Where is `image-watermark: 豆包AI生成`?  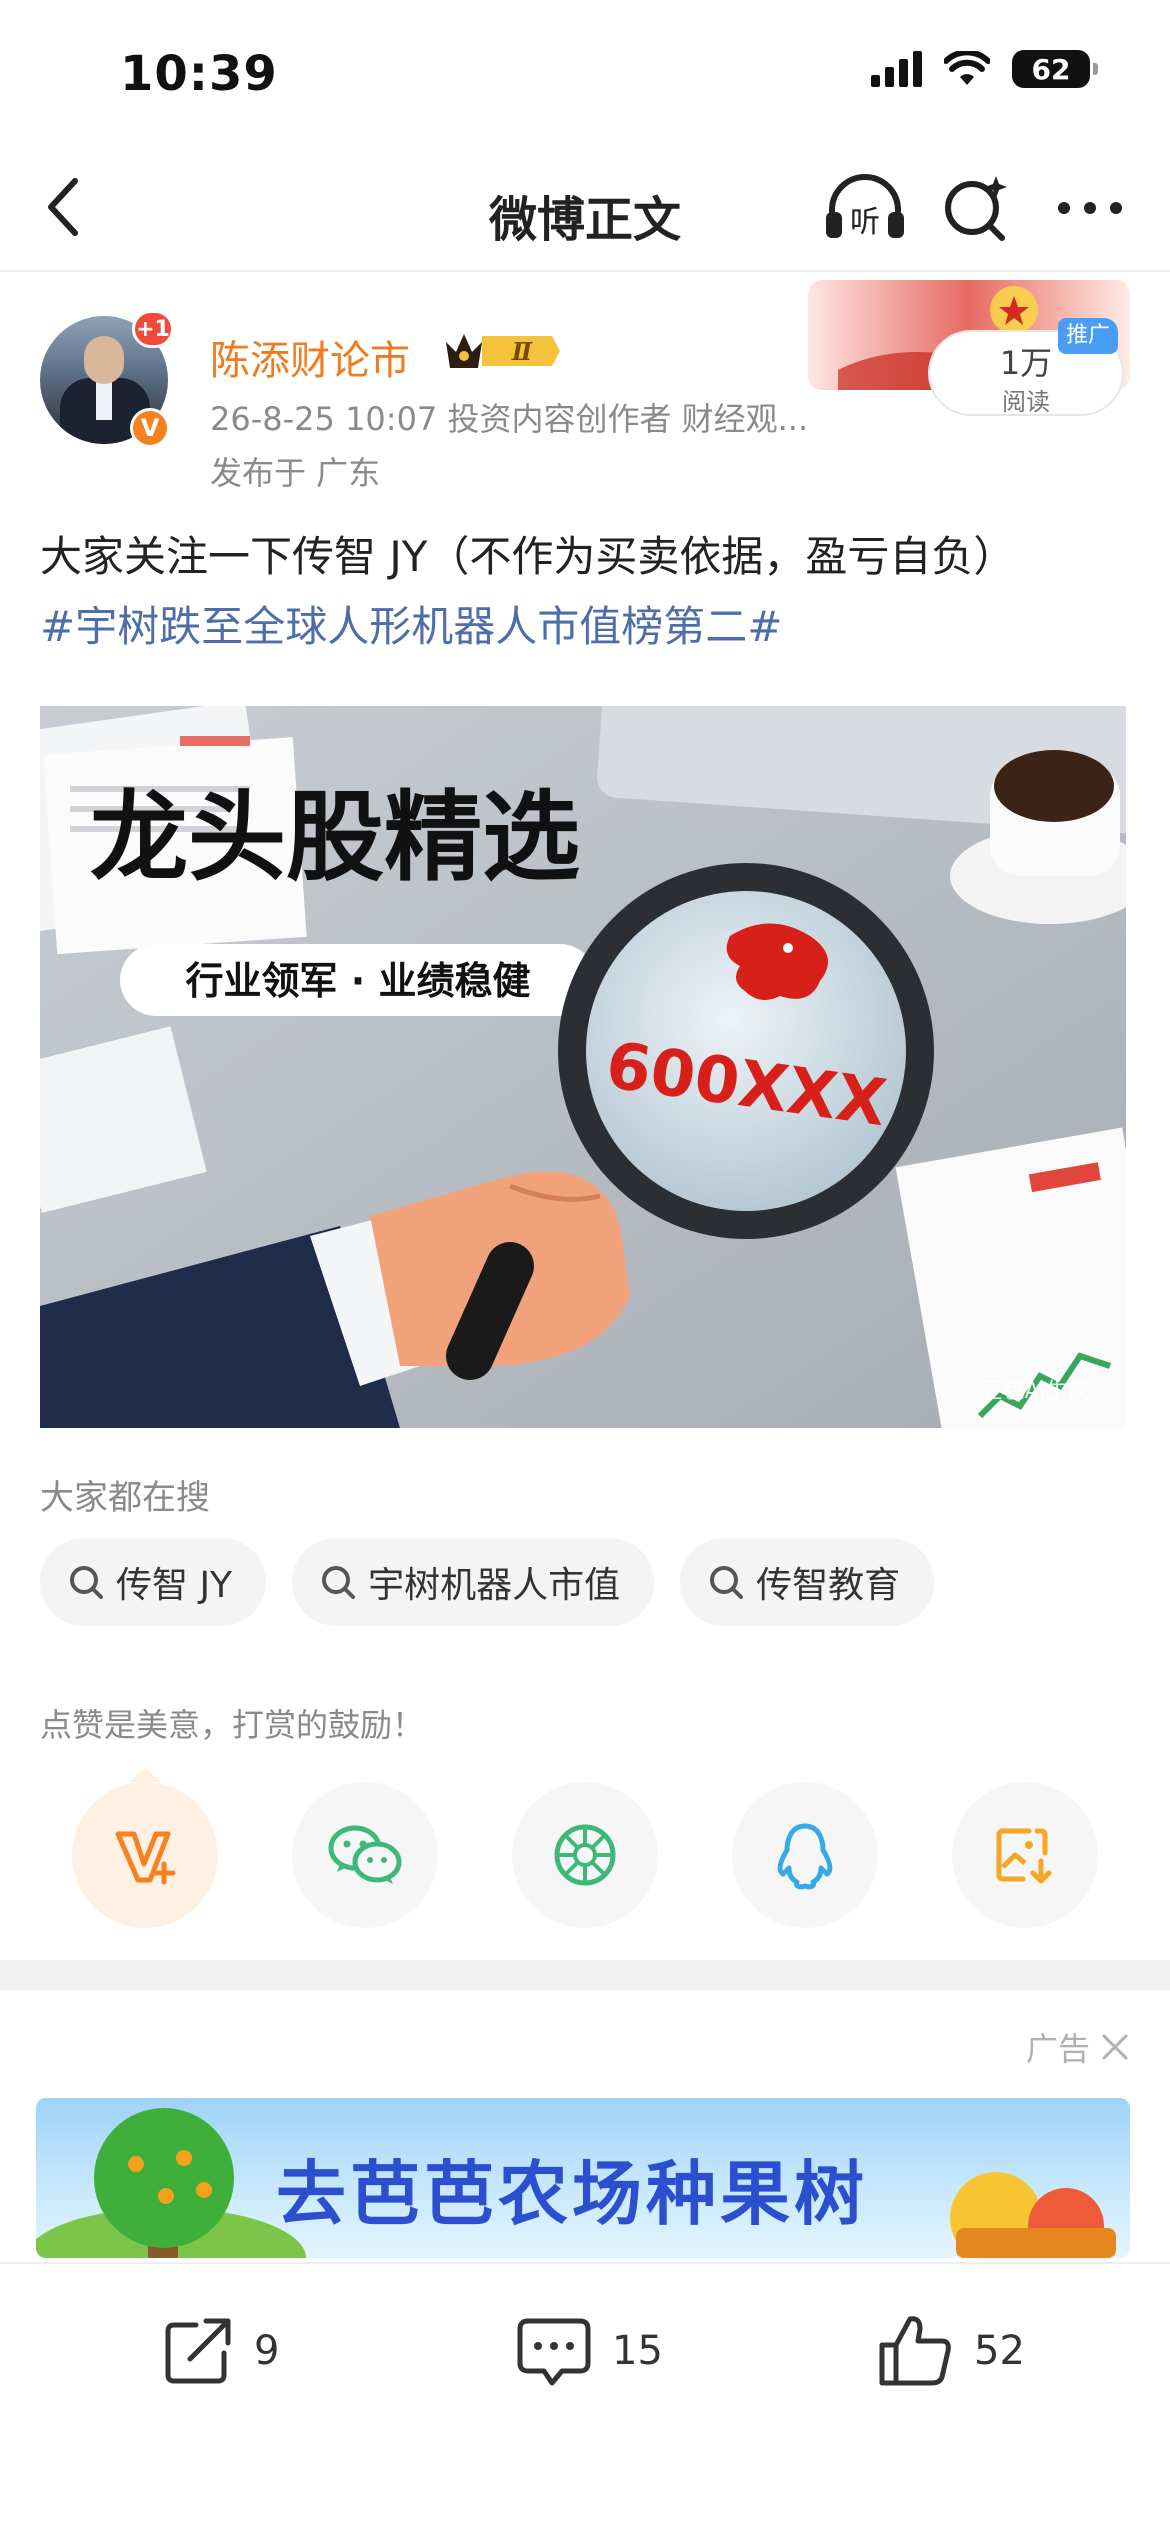 image-watermark: 豆包AI生成 is located at coordinates (1035, 1391).